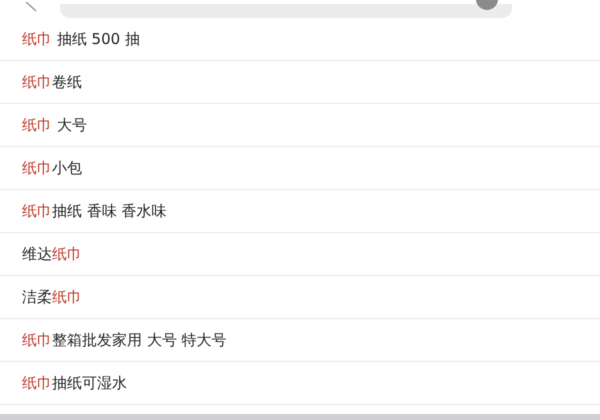 The height and width of the screenshot is (420, 600). Describe the element at coordinates (300, 340) in the screenshot. I see `suggestion-item: 纸巾 整箱批发家用 大号 特大号` at that location.